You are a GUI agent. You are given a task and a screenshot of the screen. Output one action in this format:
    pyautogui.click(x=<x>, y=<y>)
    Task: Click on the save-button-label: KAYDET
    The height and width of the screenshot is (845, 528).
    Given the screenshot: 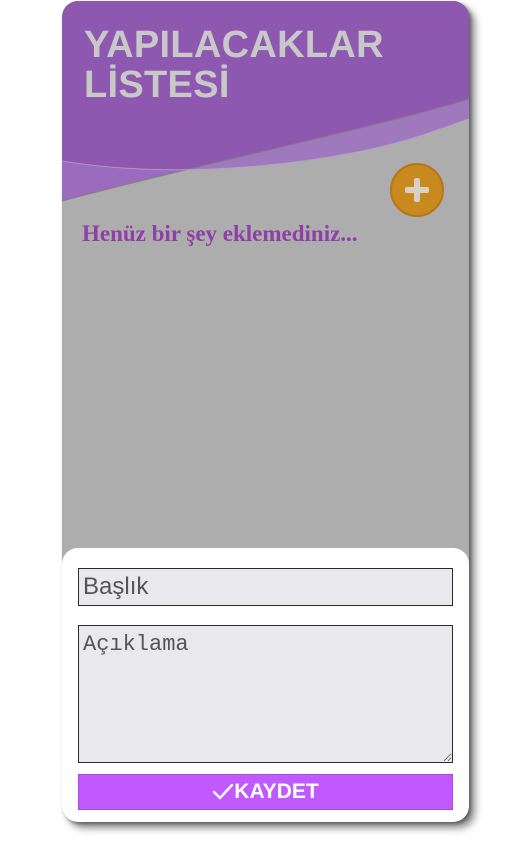 What is the action you would take?
    pyautogui.click(x=276, y=791)
    